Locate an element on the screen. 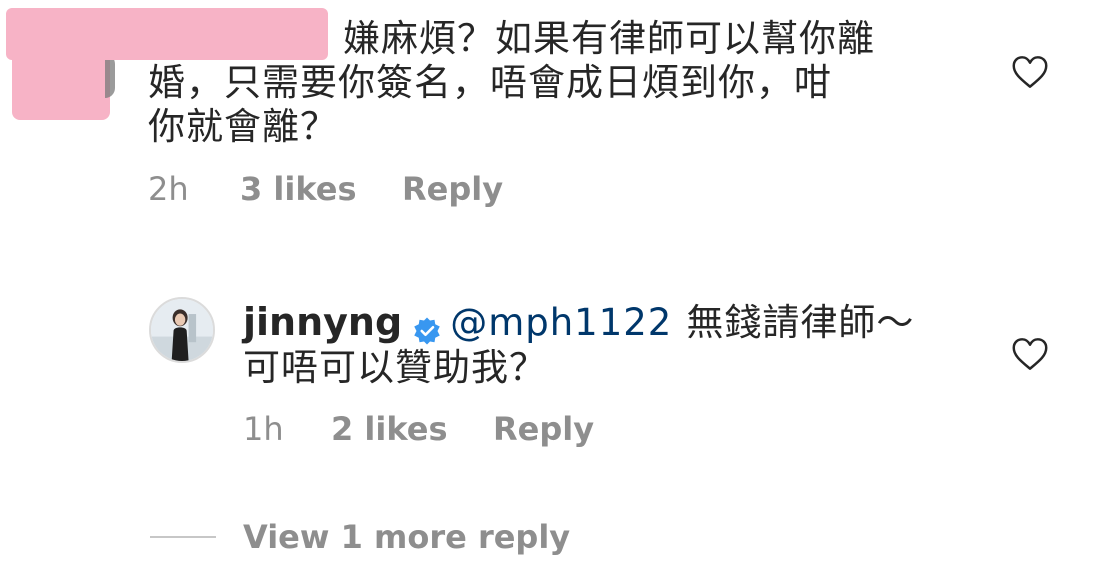 The image size is (1100, 562). view-more-divider is located at coordinates (183, 537).